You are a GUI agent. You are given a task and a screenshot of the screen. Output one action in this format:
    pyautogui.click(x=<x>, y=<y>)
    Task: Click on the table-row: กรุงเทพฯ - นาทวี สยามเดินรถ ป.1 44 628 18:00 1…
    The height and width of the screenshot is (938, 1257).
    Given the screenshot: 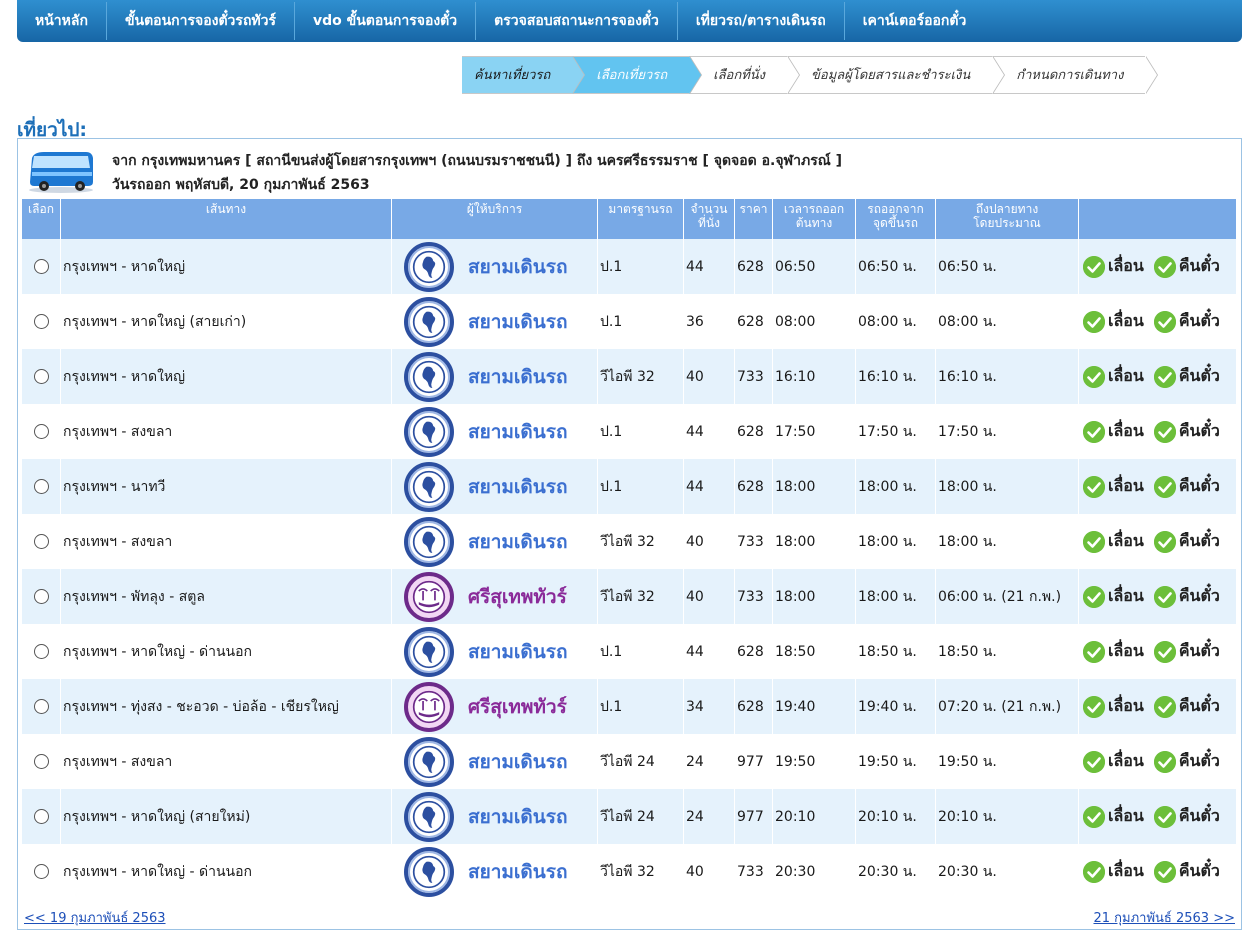 What is the action you would take?
    pyautogui.click(x=629, y=486)
    